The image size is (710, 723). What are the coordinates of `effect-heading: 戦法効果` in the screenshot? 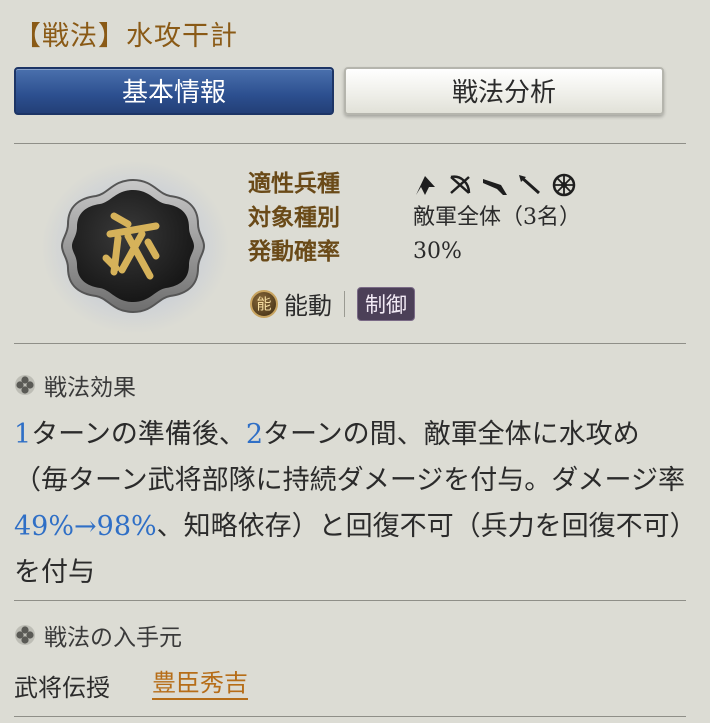 It's located at (75, 385).